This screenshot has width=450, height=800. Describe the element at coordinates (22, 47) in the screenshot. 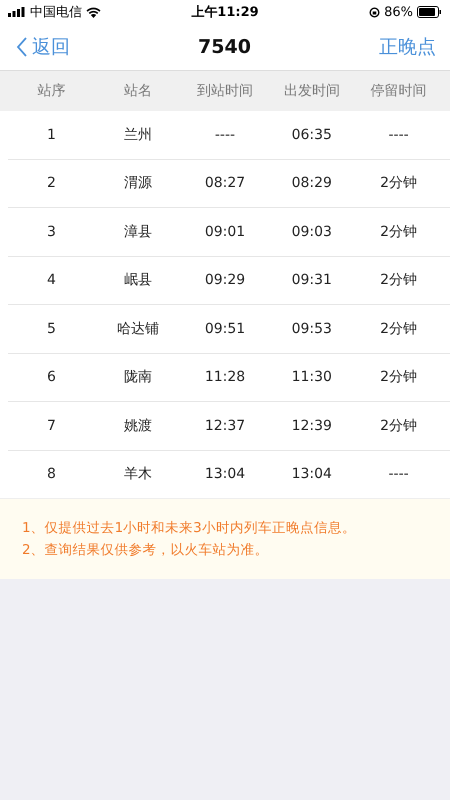

I see `chevron-left-icon` at that location.